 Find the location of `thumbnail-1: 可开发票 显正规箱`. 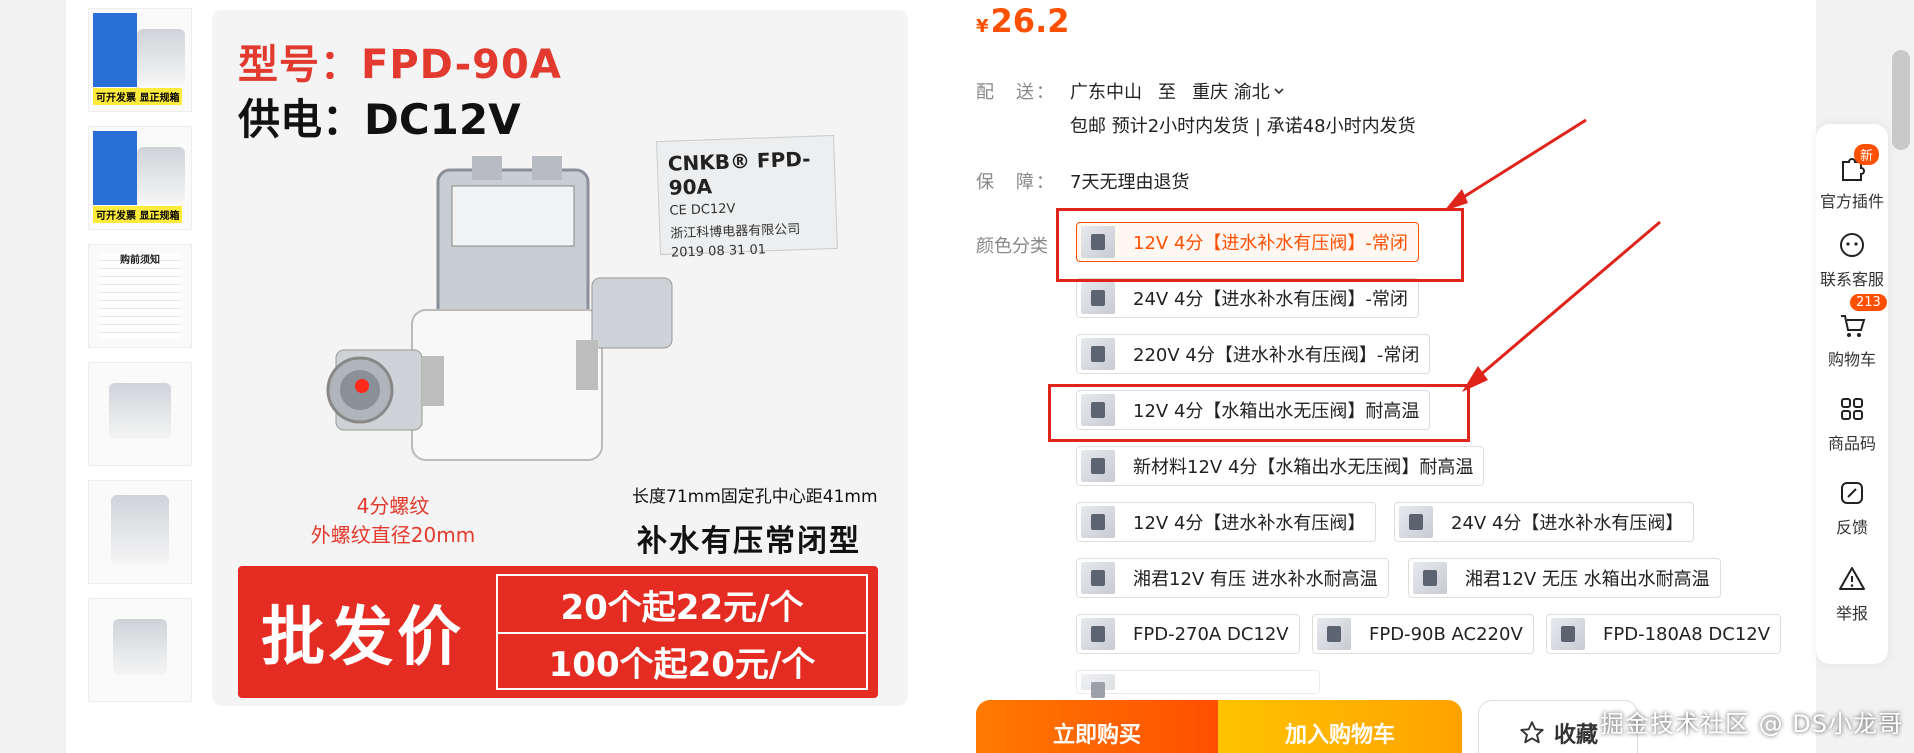

thumbnail-1: 可开发票 显正规箱 is located at coordinates (140, 60).